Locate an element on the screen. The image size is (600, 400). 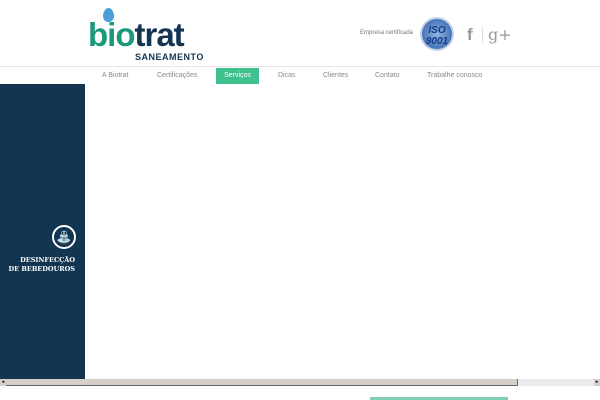
drinking-fountain-icon: ⛲ is located at coordinates (64, 237).